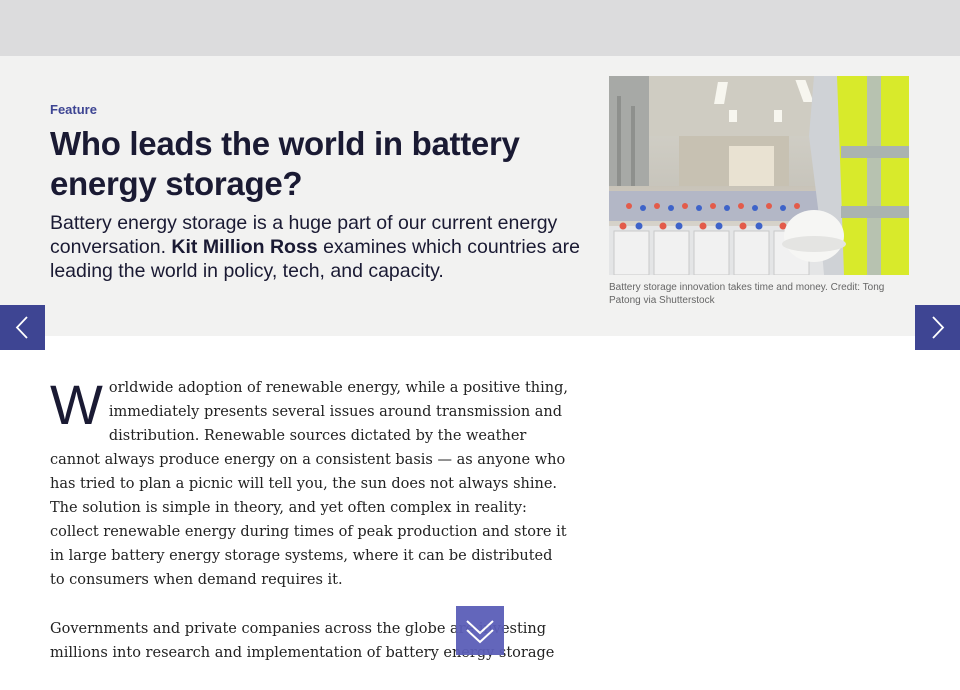 This screenshot has height=690, width=960. I want to click on scroll-down-button, so click(480, 630).